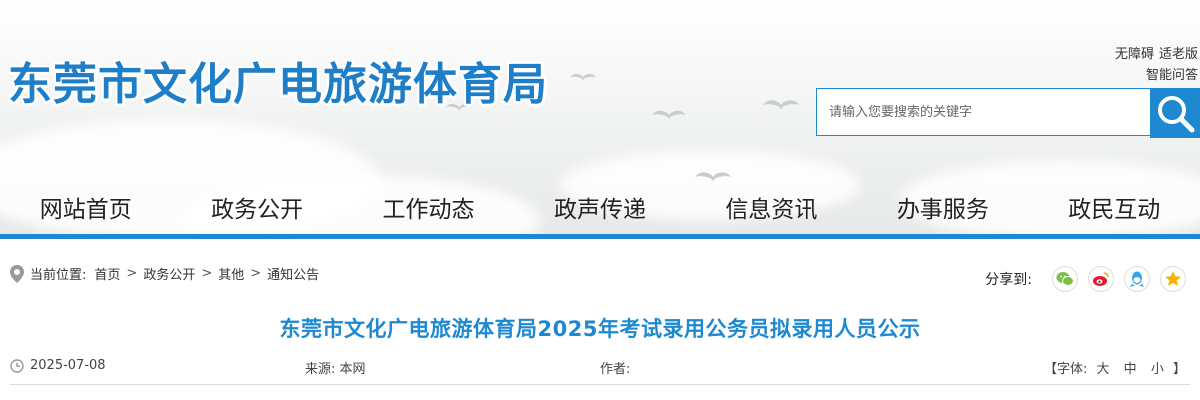  What do you see at coordinates (771, 211) in the screenshot?
I see `nav-item-information: 信息资讯` at bounding box center [771, 211].